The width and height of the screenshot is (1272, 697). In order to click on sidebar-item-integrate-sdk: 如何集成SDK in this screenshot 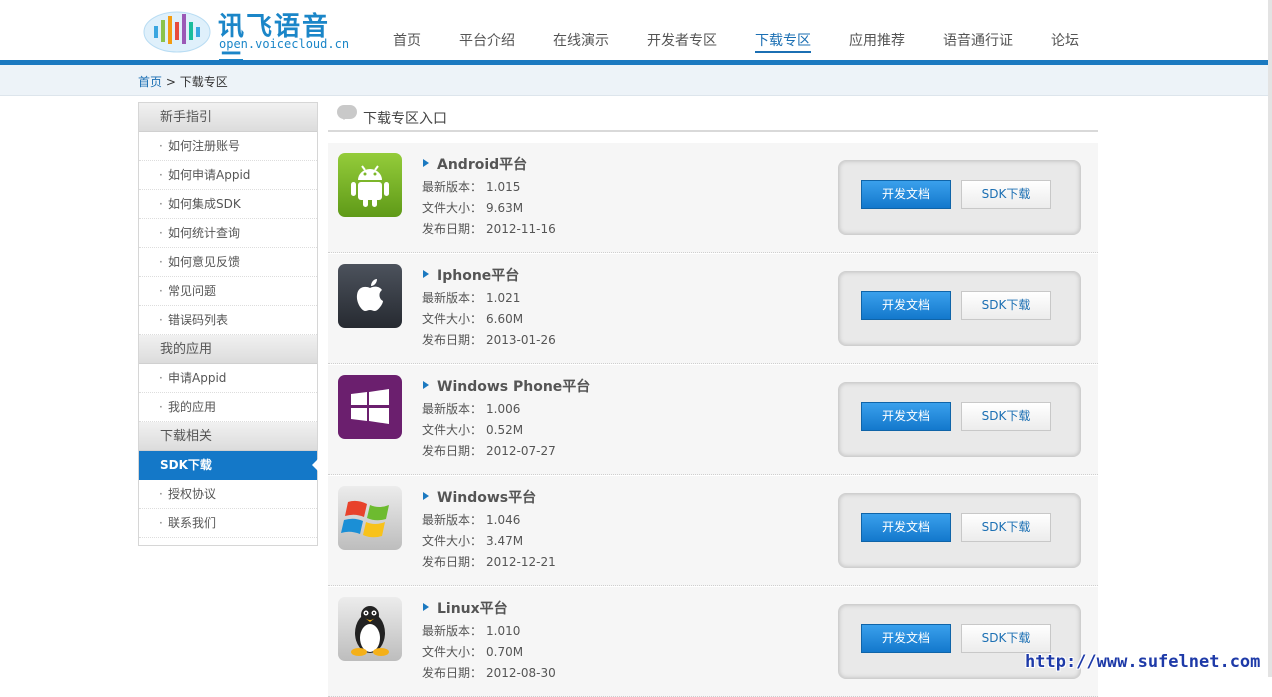, I will do `click(228, 204)`.